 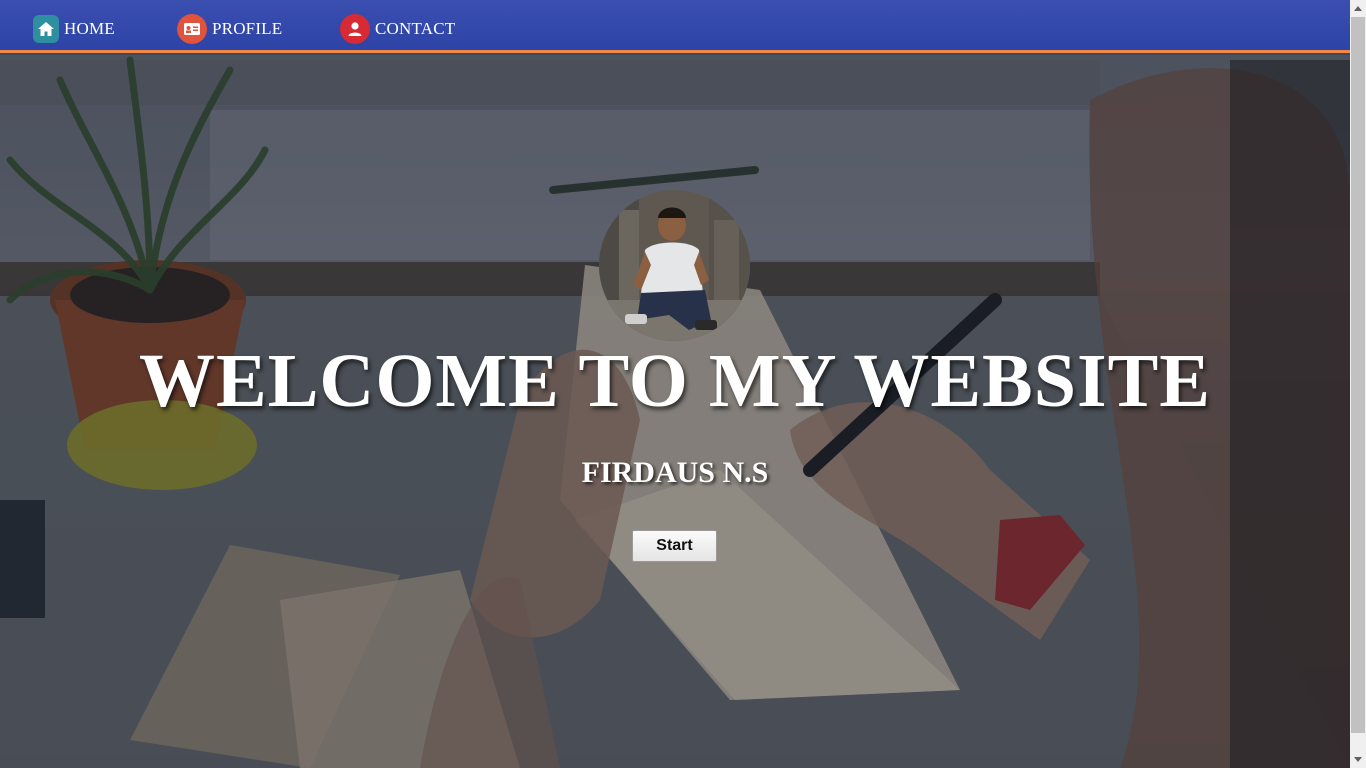 What do you see at coordinates (89, 28) in the screenshot?
I see `nav-home-label: HOME` at bounding box center [89, 28].